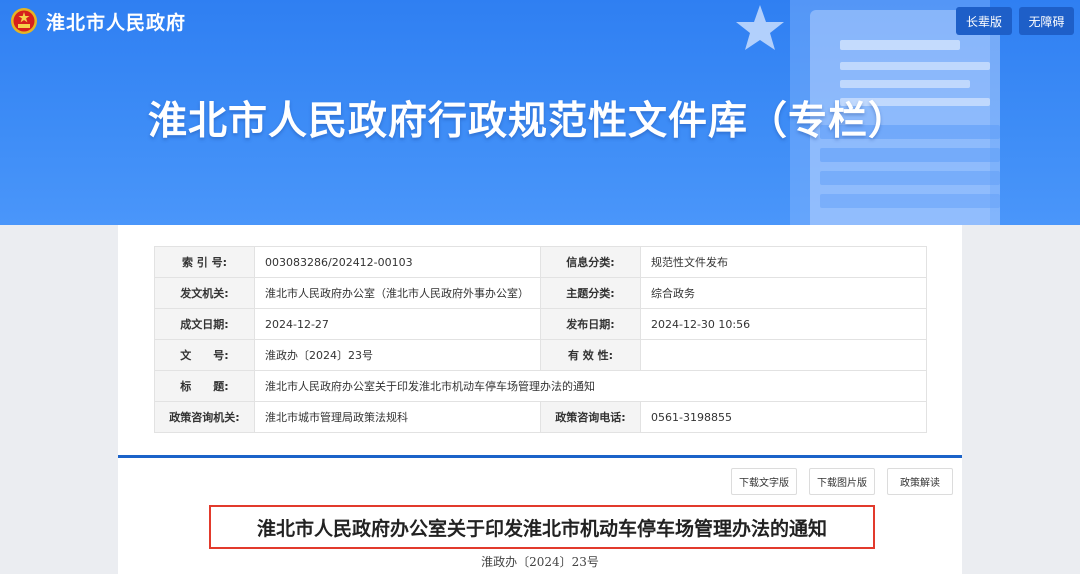  What do you see at coordinates (783, 324) in the screenshot?
I see `meta-value: 2024-12-30 10:56` at bounding box center [783, 324].